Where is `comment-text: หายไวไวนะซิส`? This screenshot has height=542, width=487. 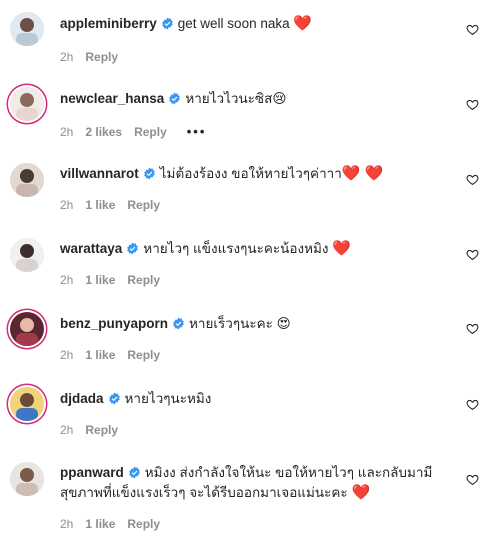
comment-text: หายไวไวนะซิส is located at coordinates (229, 98).